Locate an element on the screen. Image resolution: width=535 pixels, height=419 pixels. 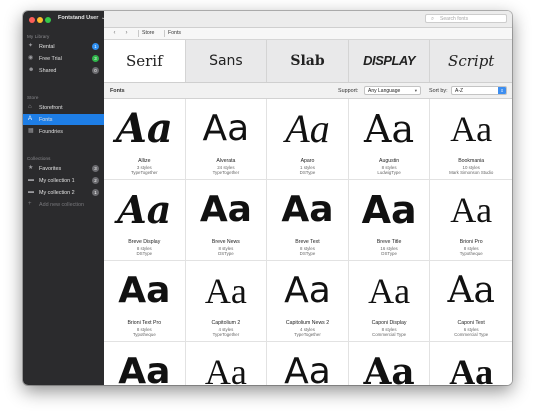
font-card: Aa Caponi Text 6 styles Commercial Type is located at coordinates (471, 301).